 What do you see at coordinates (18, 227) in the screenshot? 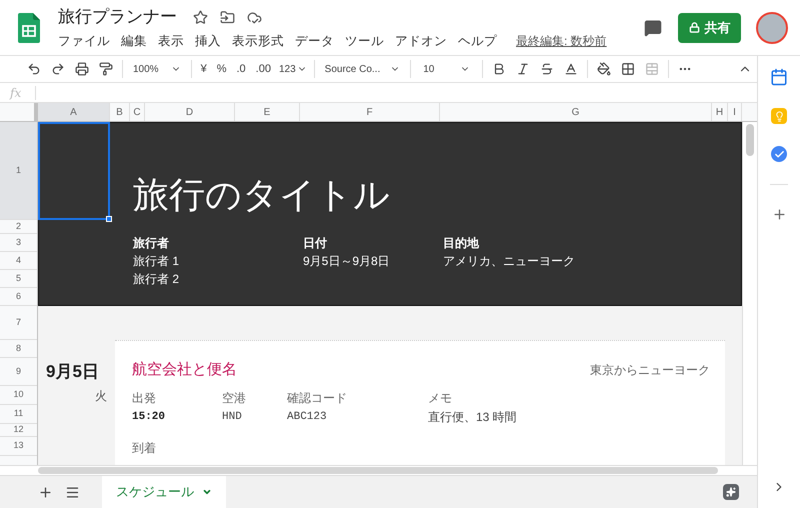
I see `row-header: 2` at bounding box center [18, 227].